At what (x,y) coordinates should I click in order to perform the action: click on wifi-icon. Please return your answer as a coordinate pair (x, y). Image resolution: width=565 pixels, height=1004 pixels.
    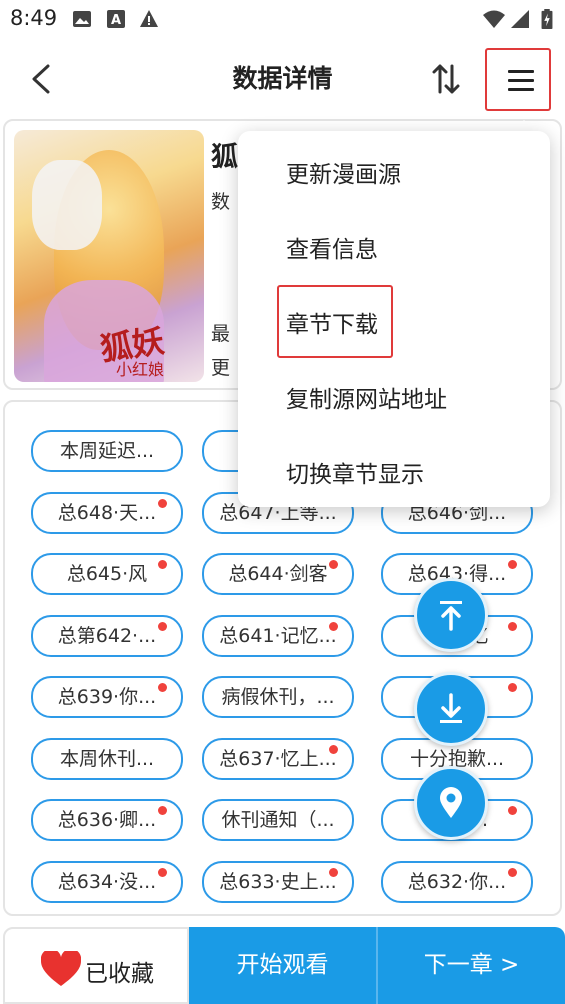
    Looking at the image, I should click on (494, 19).